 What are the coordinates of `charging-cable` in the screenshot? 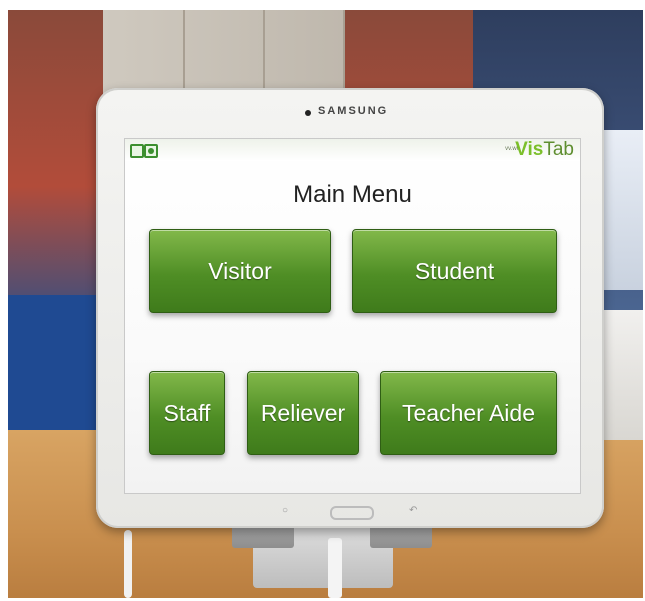 It's located at (335, 568).